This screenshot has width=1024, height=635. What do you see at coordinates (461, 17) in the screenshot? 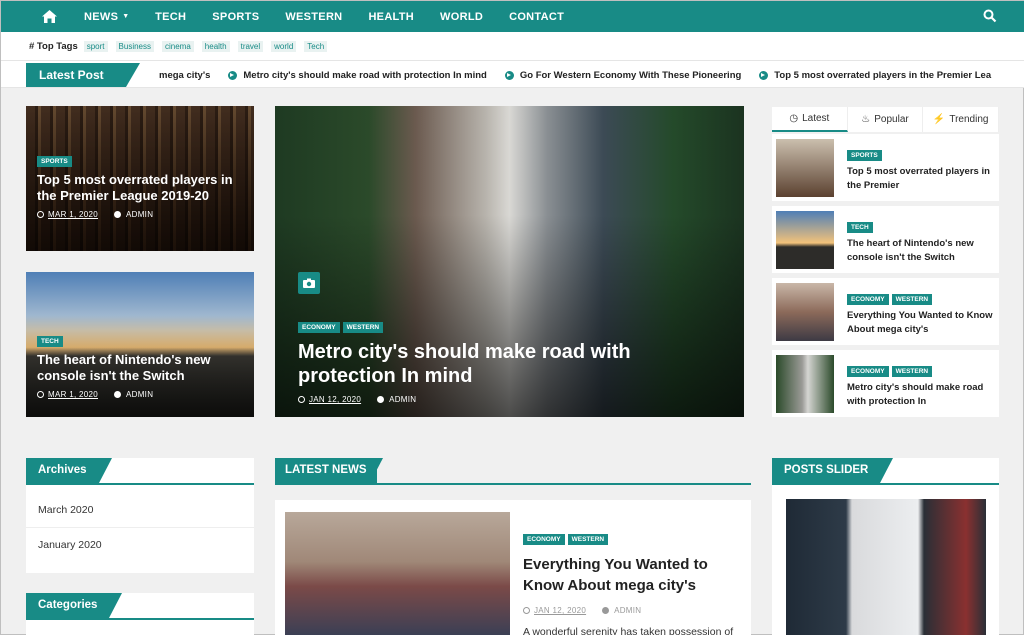
I see `nav-item-world: WORLD` at bounding box center [461, 17].